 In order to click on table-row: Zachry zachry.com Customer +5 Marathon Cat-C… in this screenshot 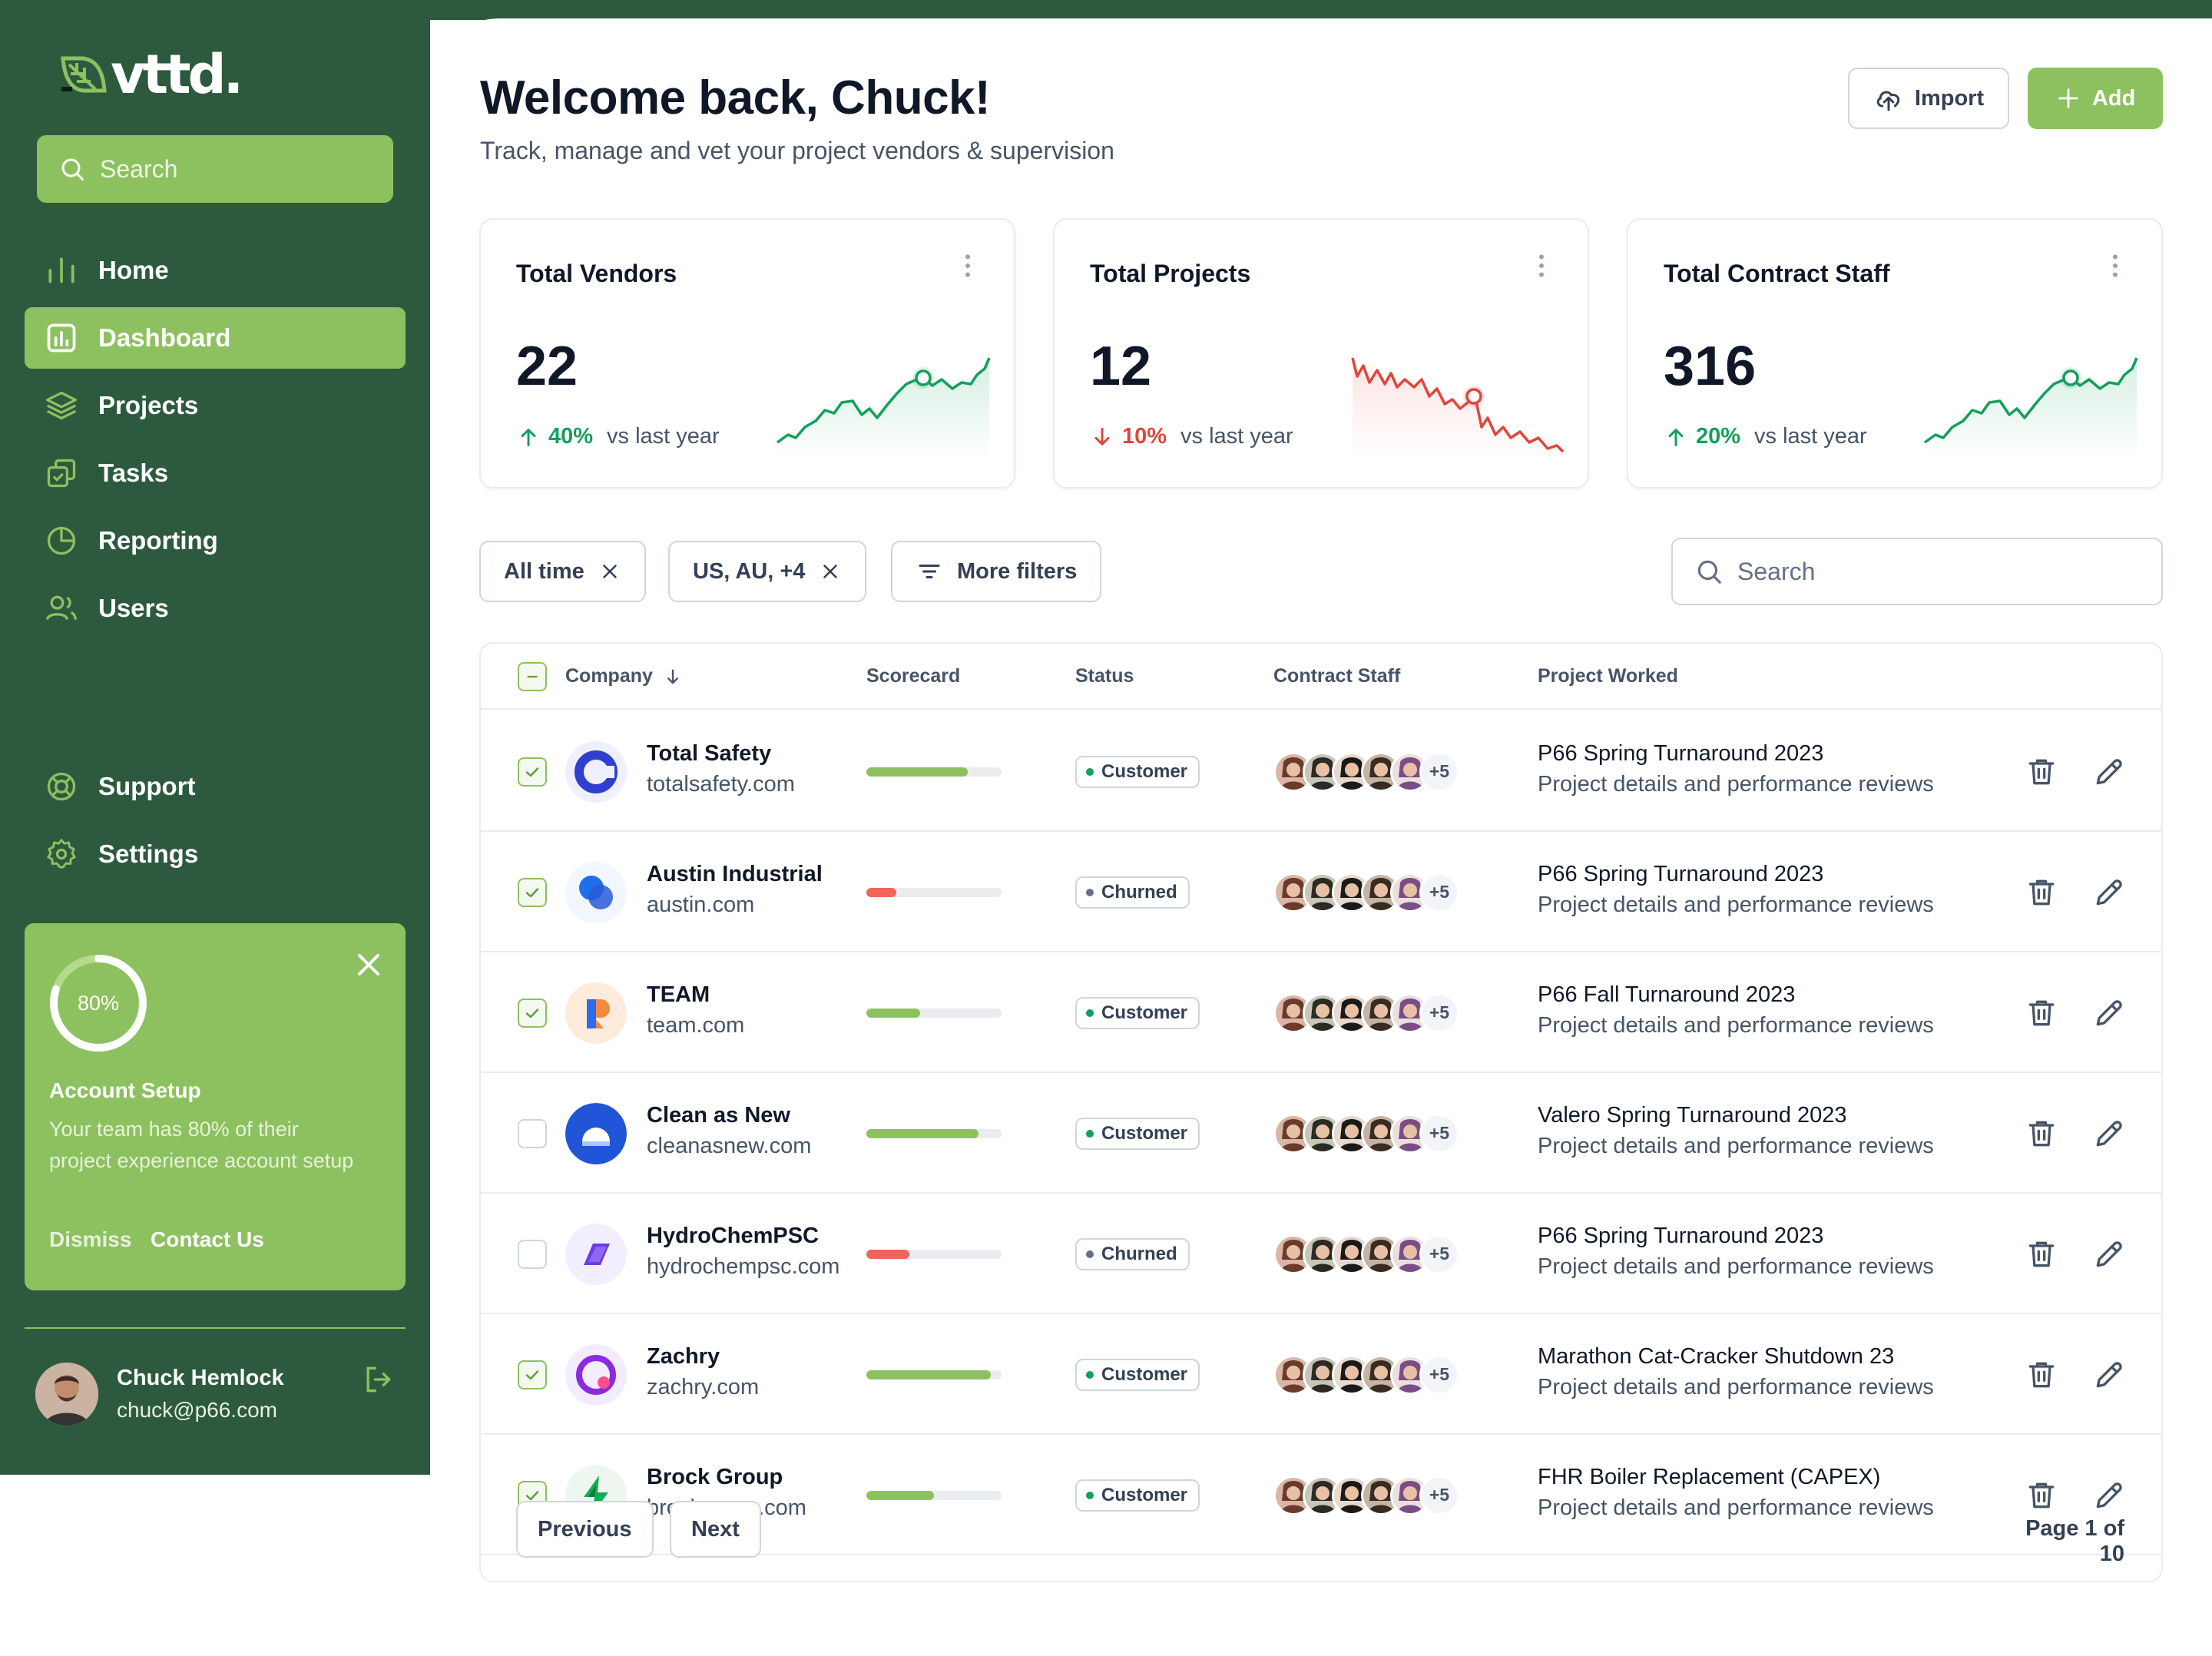, I will do `click(1321, 1374)`.